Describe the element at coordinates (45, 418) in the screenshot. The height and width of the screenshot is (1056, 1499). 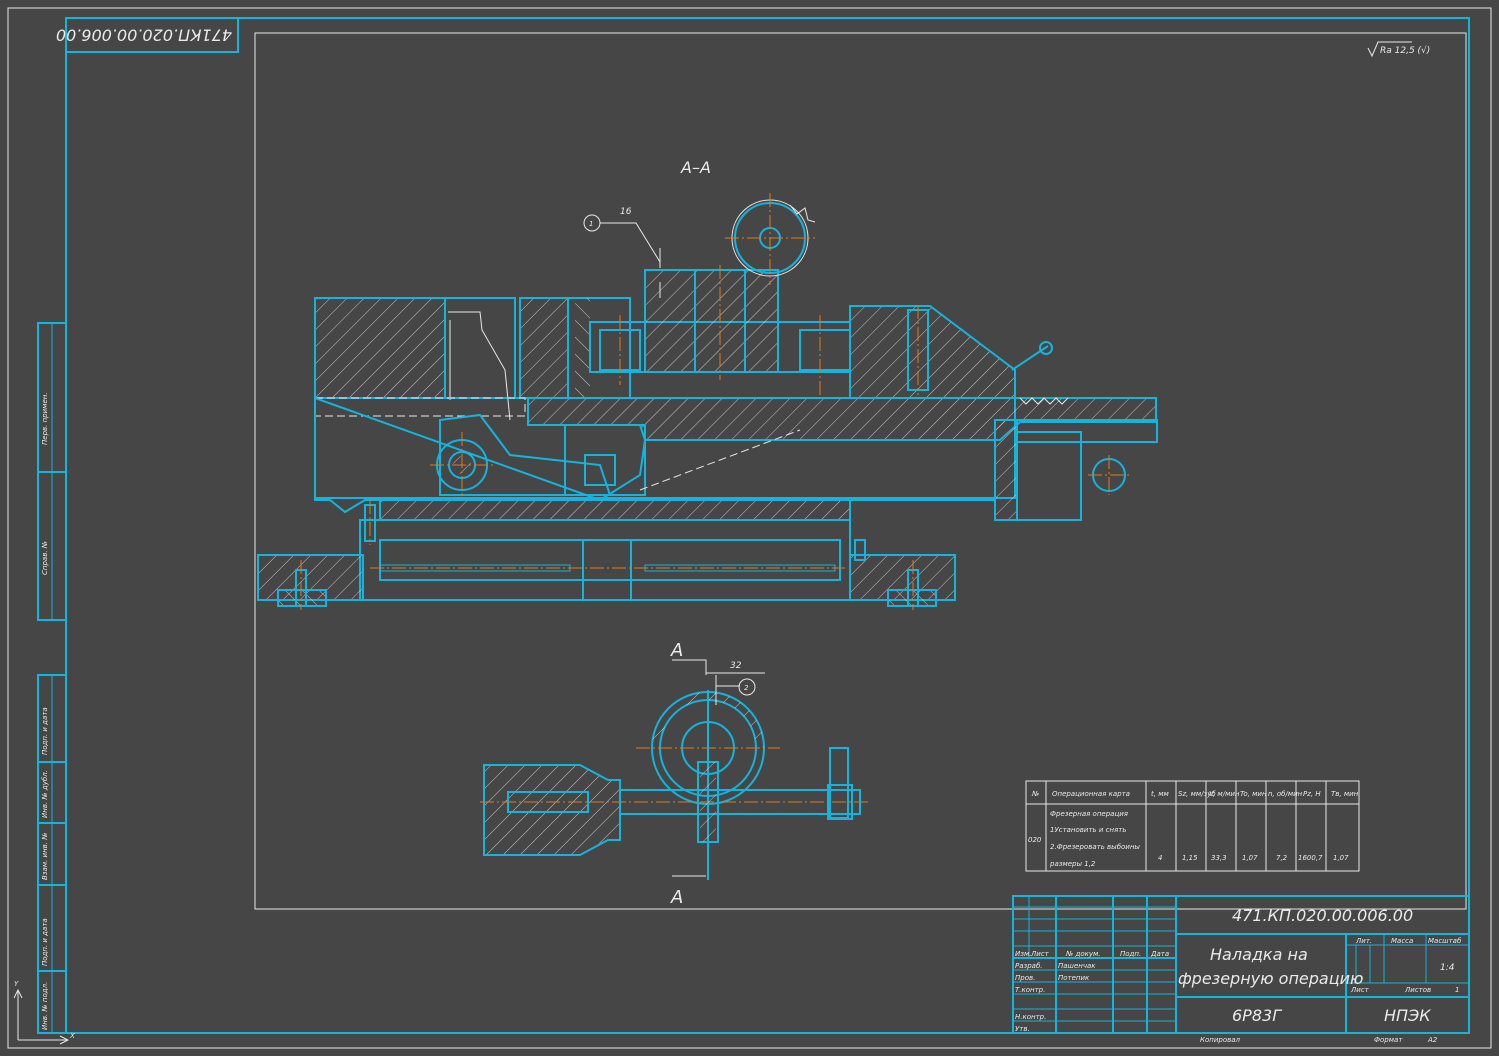
I see `side-label-0: Перв. примен.` at that location.